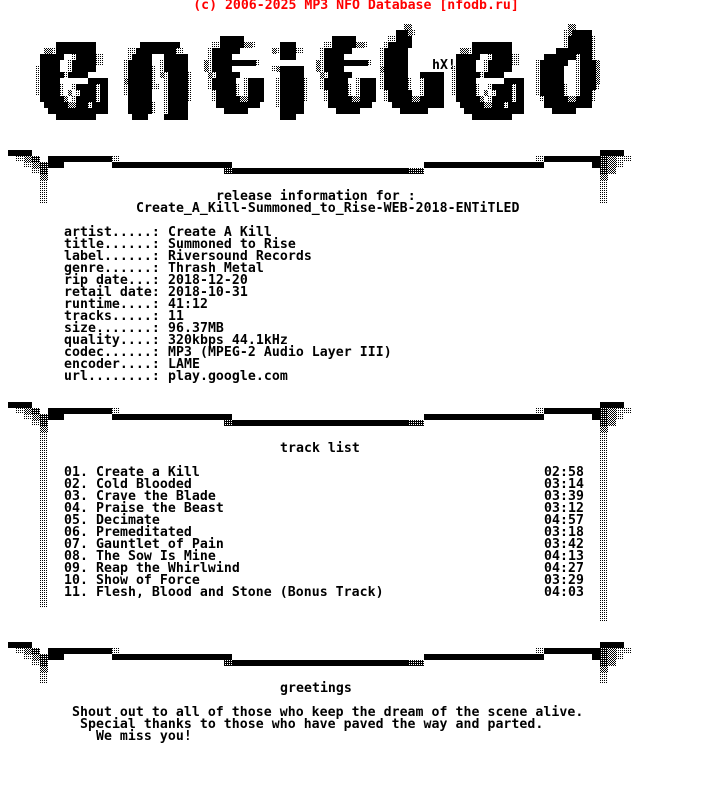 This screenshot has width=712, height=792. I want to click on logo-letter, so click(234, 75).